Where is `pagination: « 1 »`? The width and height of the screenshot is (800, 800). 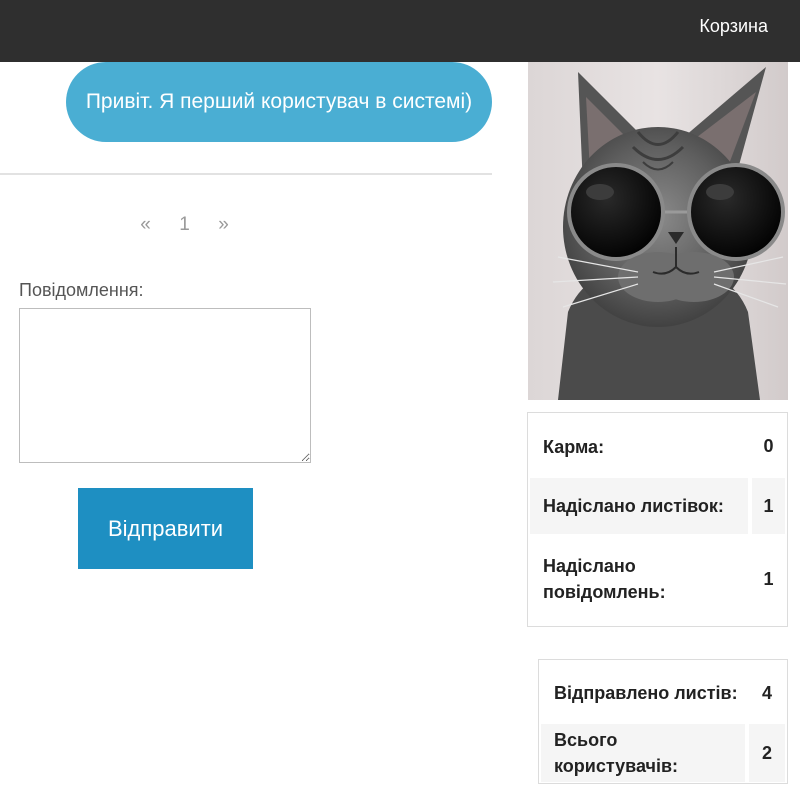
pagination: « 1 » is located at coordinates (184, 225).